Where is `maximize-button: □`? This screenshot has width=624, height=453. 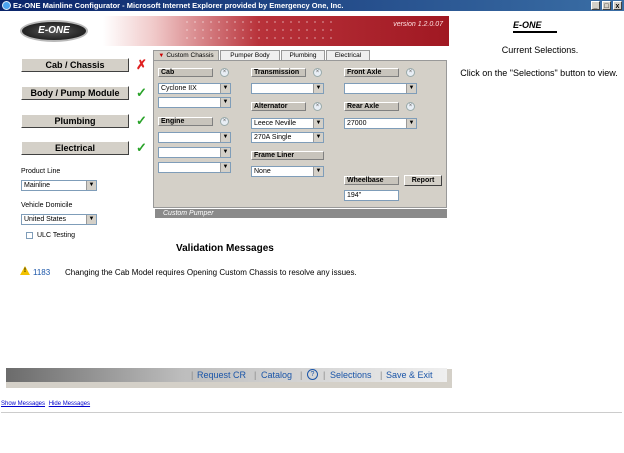
maximize-button: □ is located at coordinates (606, 5).